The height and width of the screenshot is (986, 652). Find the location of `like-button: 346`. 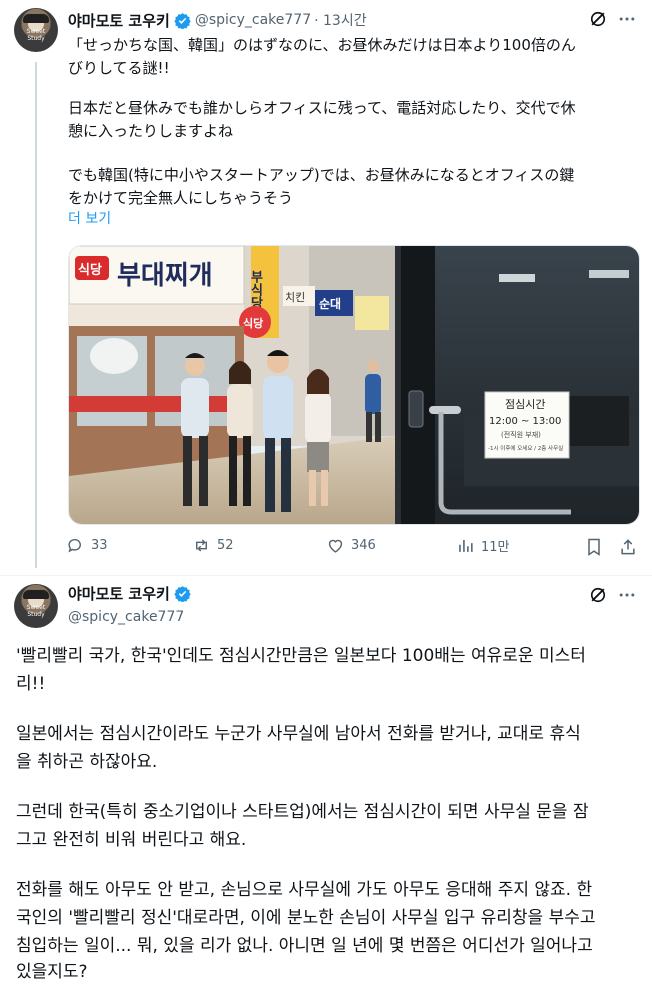

like-button: 346 is located at coordinates (351, 545).